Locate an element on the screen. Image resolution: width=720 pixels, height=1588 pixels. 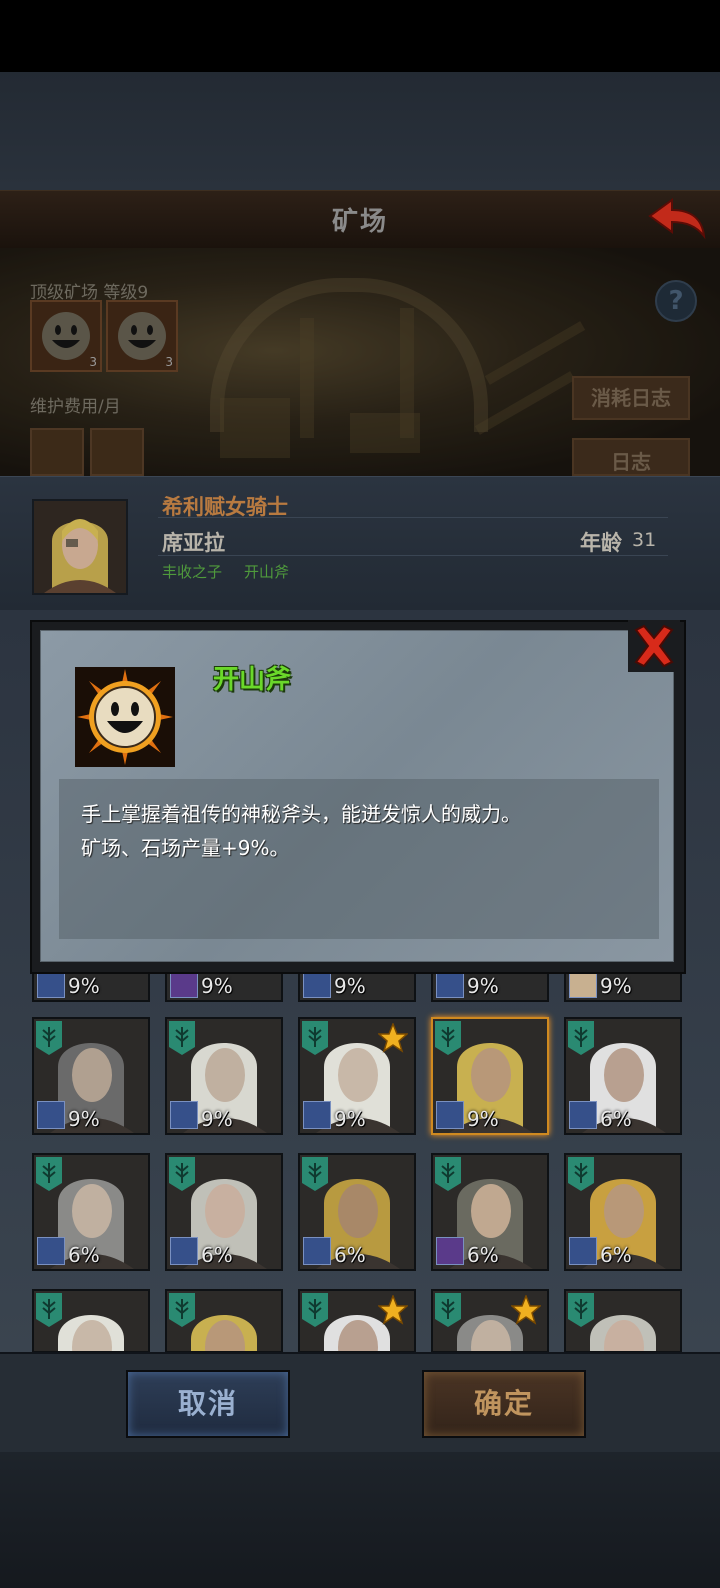
upkeep-label: 维护费用/月 is located at coordinates (75, 407).